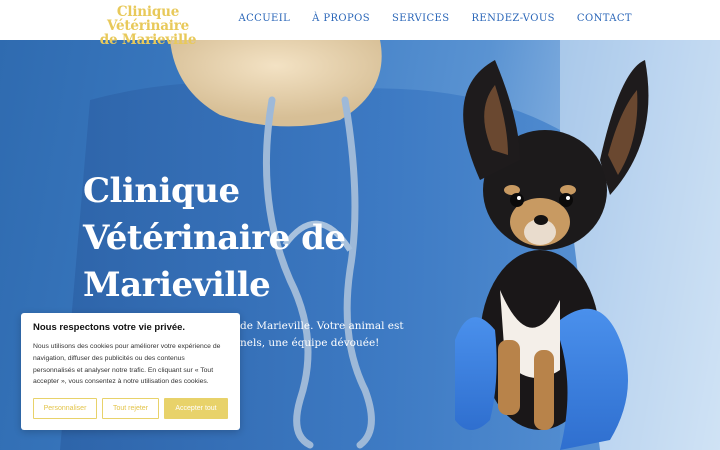  I want to click on nav-item-contact: CONTACT, so click(604, 18).